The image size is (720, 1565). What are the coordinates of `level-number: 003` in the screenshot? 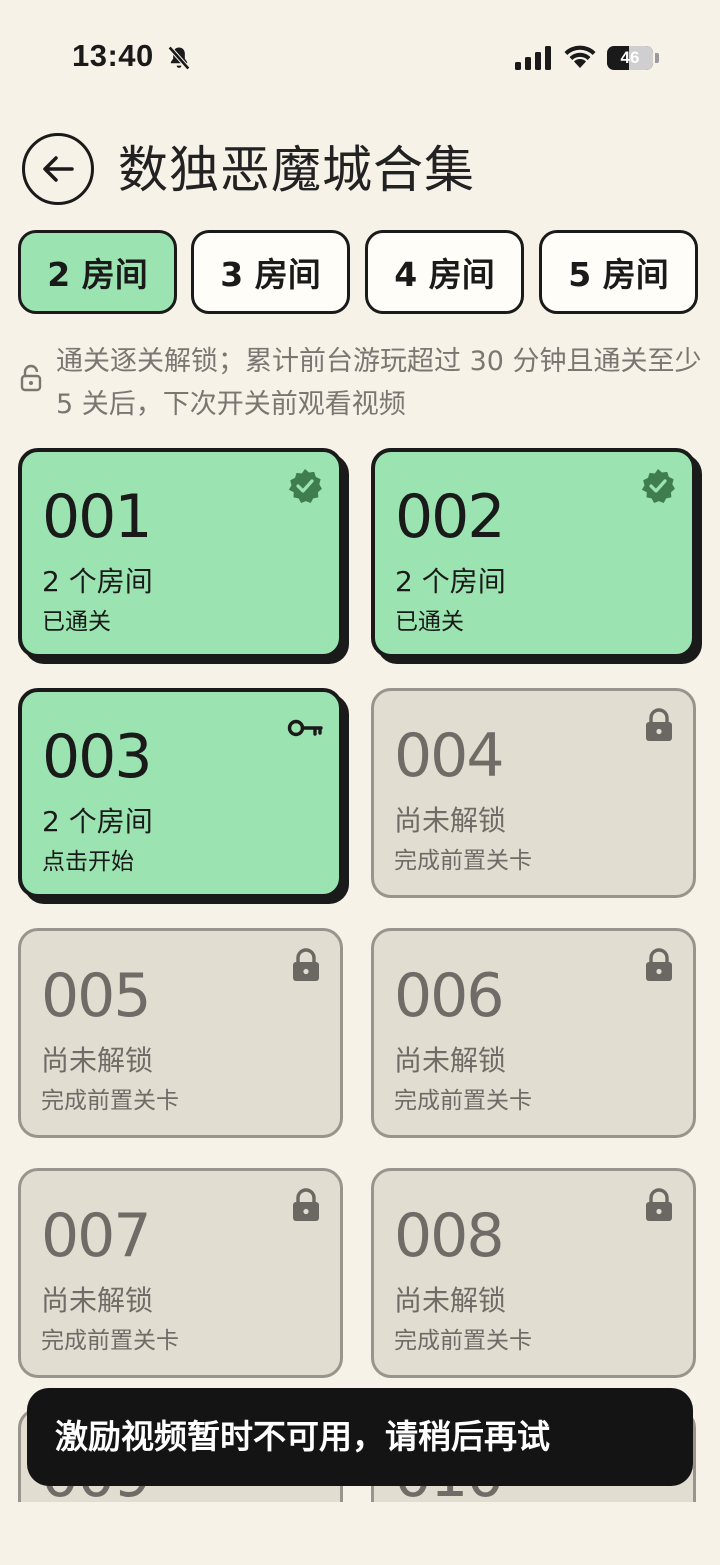 It's located at (97, 757).